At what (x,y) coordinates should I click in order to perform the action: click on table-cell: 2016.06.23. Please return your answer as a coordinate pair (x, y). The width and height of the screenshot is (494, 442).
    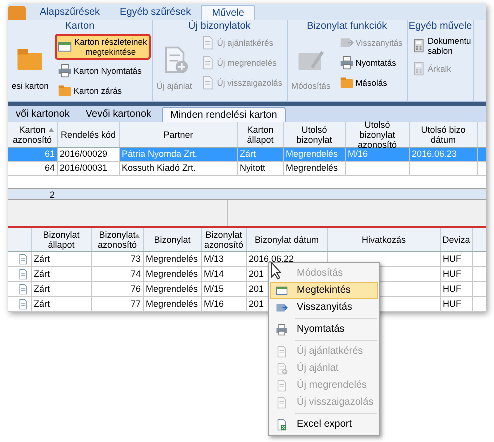
    Looking at the image, I should click on (444, 154).